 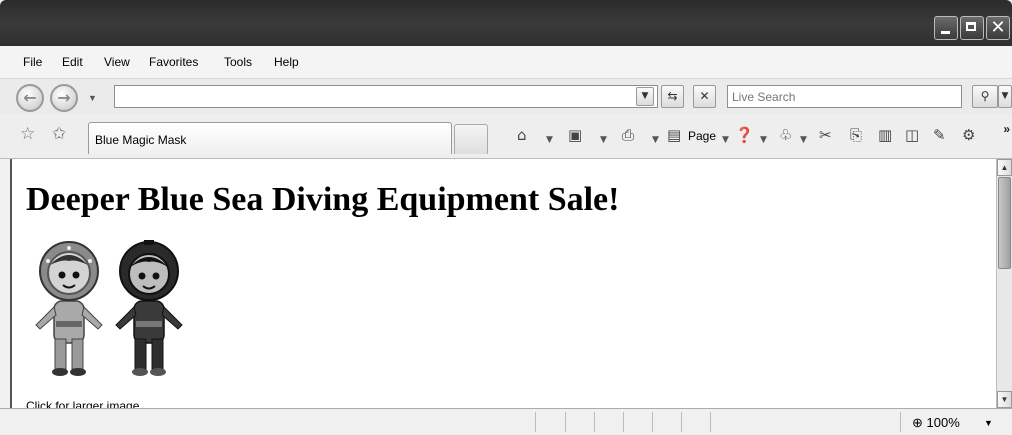 I want to click on arrow-right-icon: →, so click(x=64, y=97).